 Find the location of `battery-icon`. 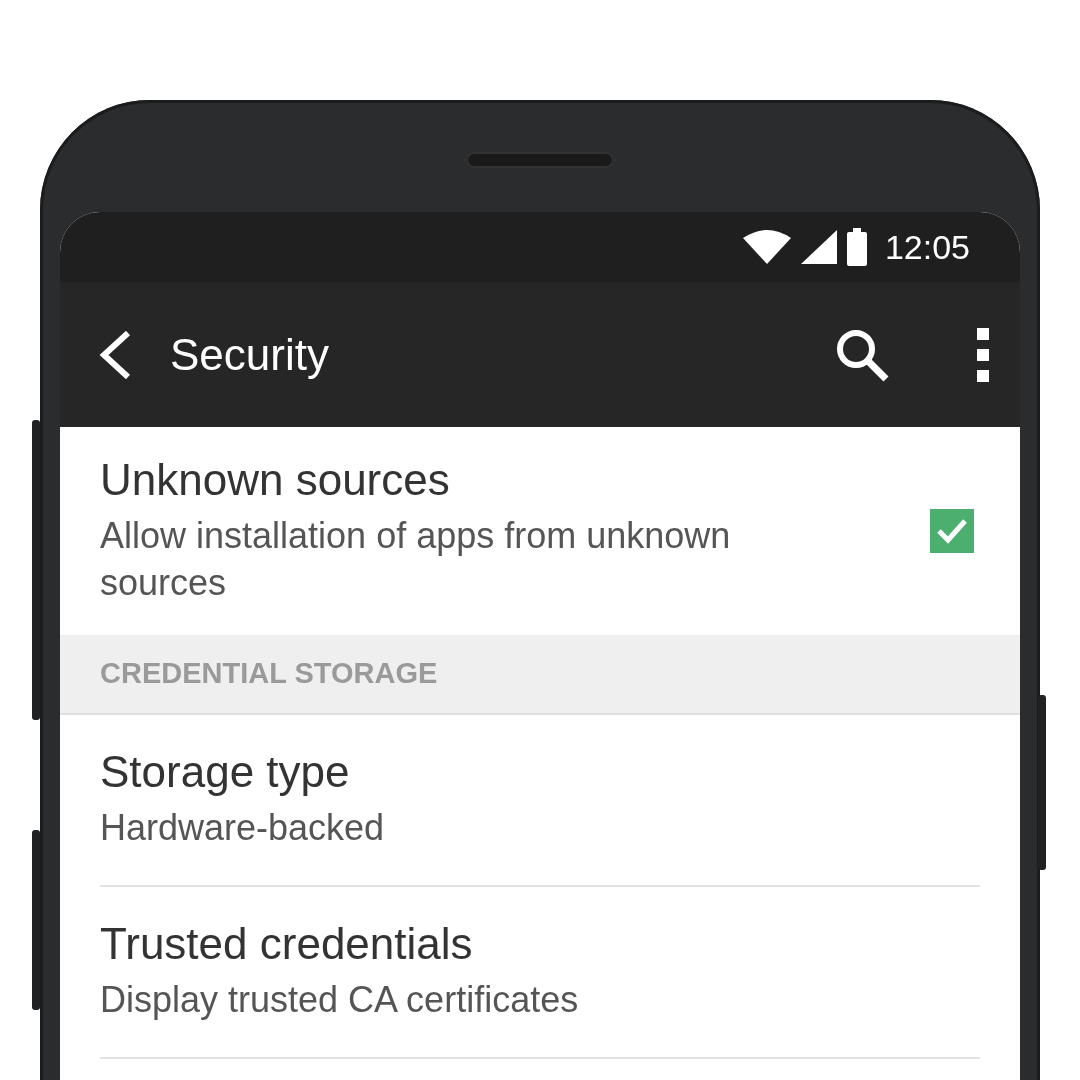

battery-icon is located at coordinates (856, 247).